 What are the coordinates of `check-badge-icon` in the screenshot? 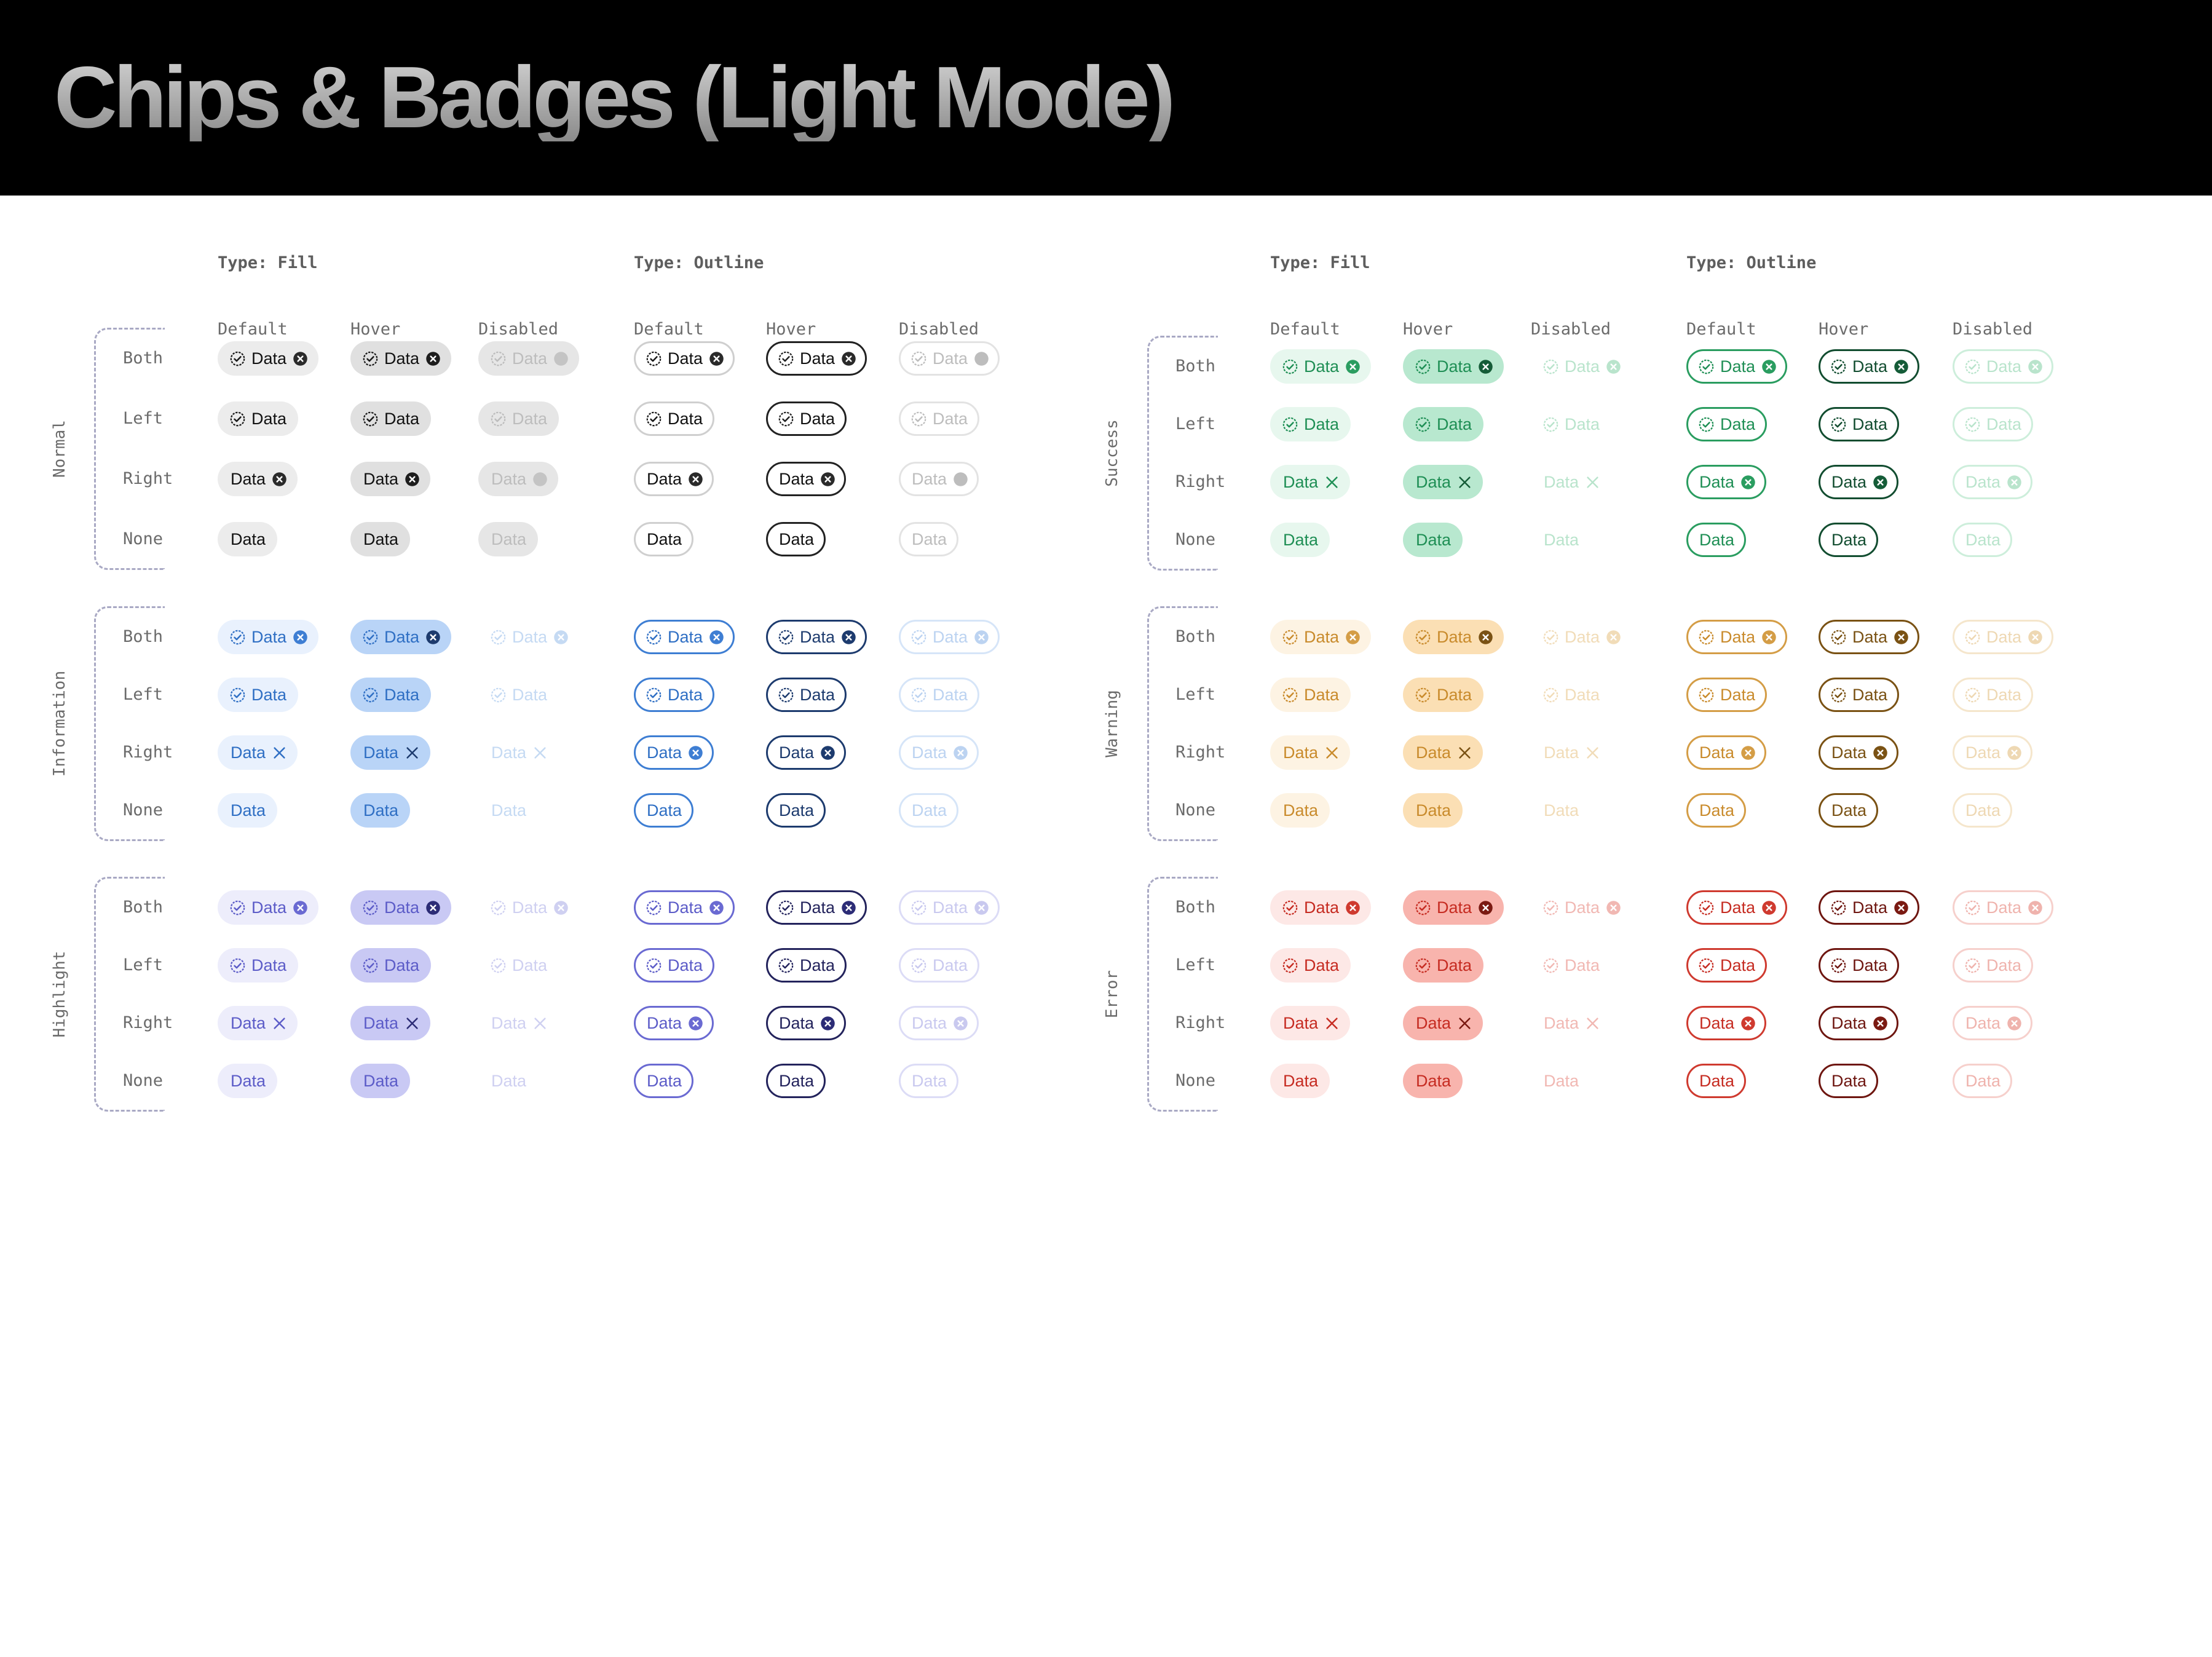 It's located at (1290, 425).